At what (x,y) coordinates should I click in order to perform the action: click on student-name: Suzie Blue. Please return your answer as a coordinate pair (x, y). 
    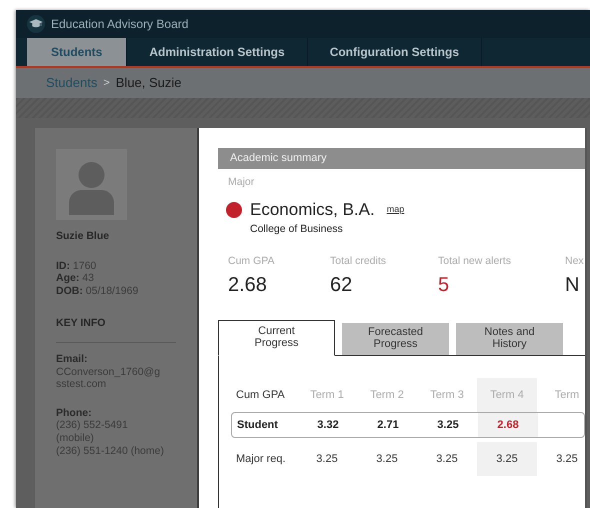
    Looking at the image, I should click on (83, 236).